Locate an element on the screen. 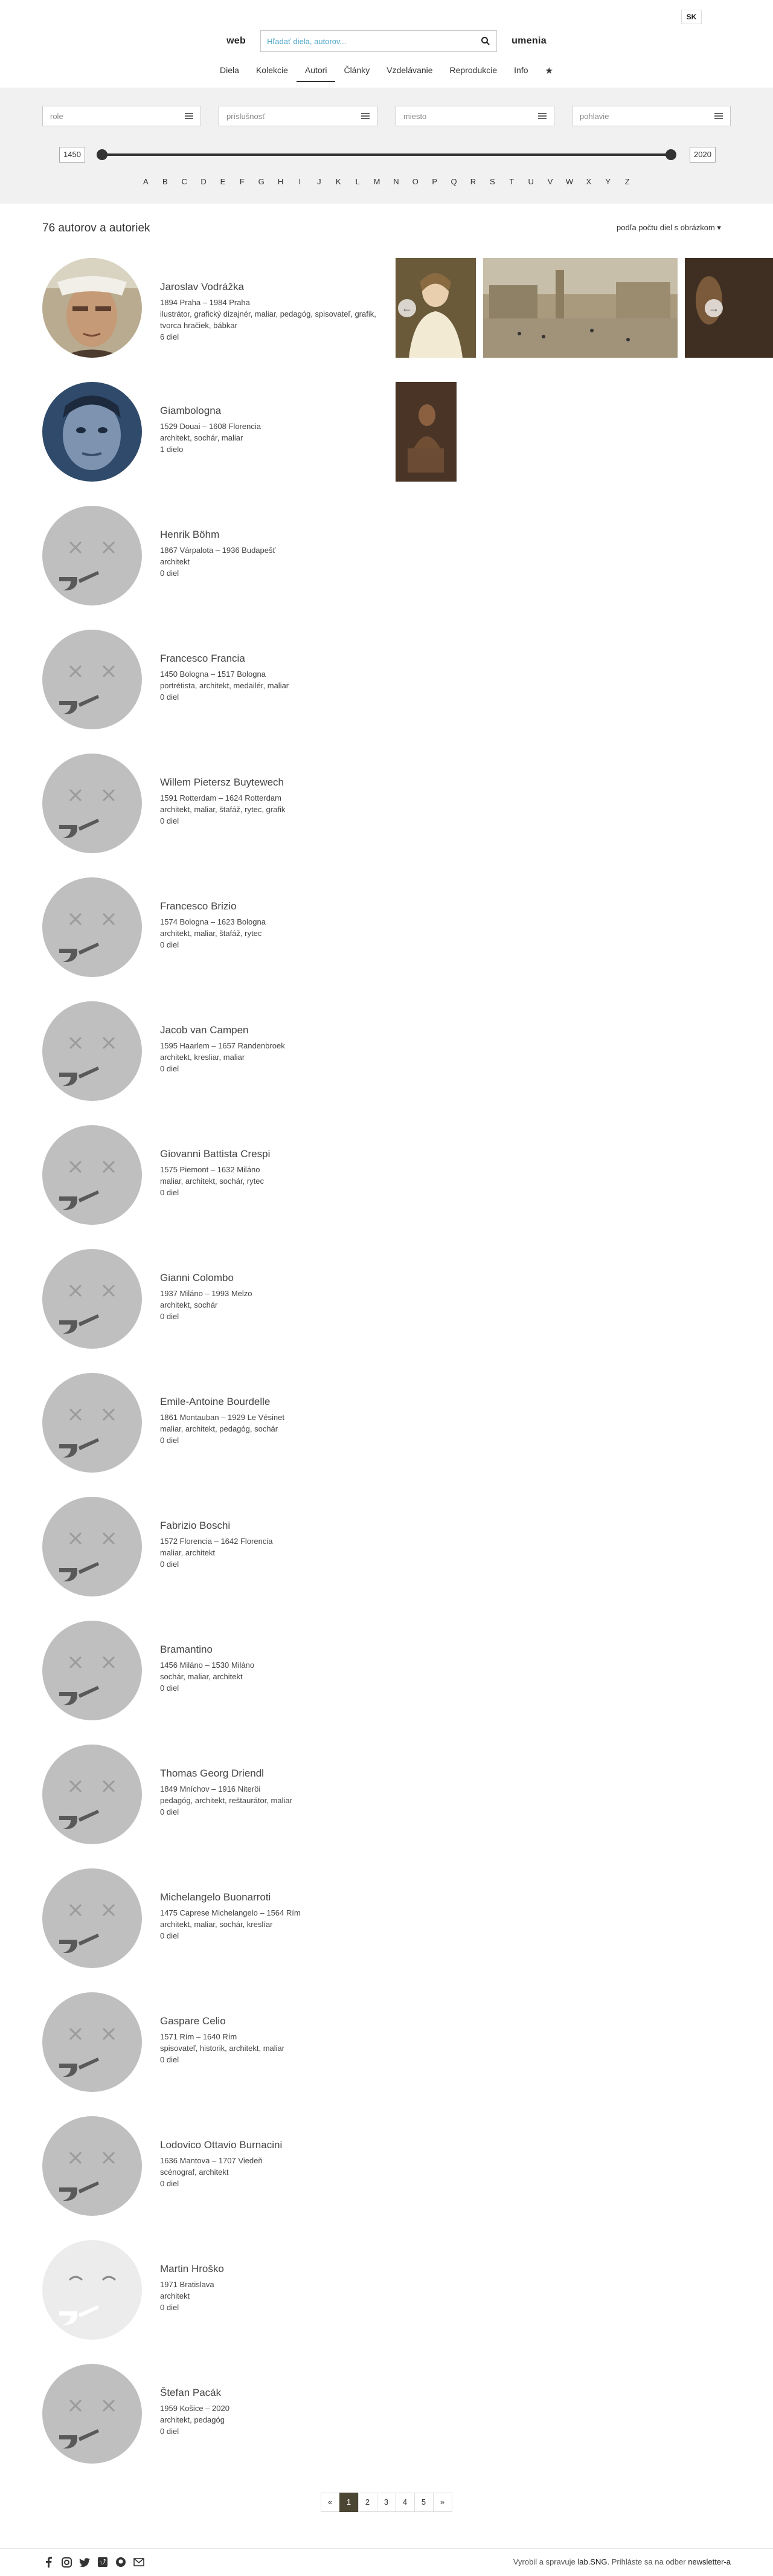 This screenshot has width=773, height=2576. alphabet-letter-a: A is located at coordinates (146, 181).